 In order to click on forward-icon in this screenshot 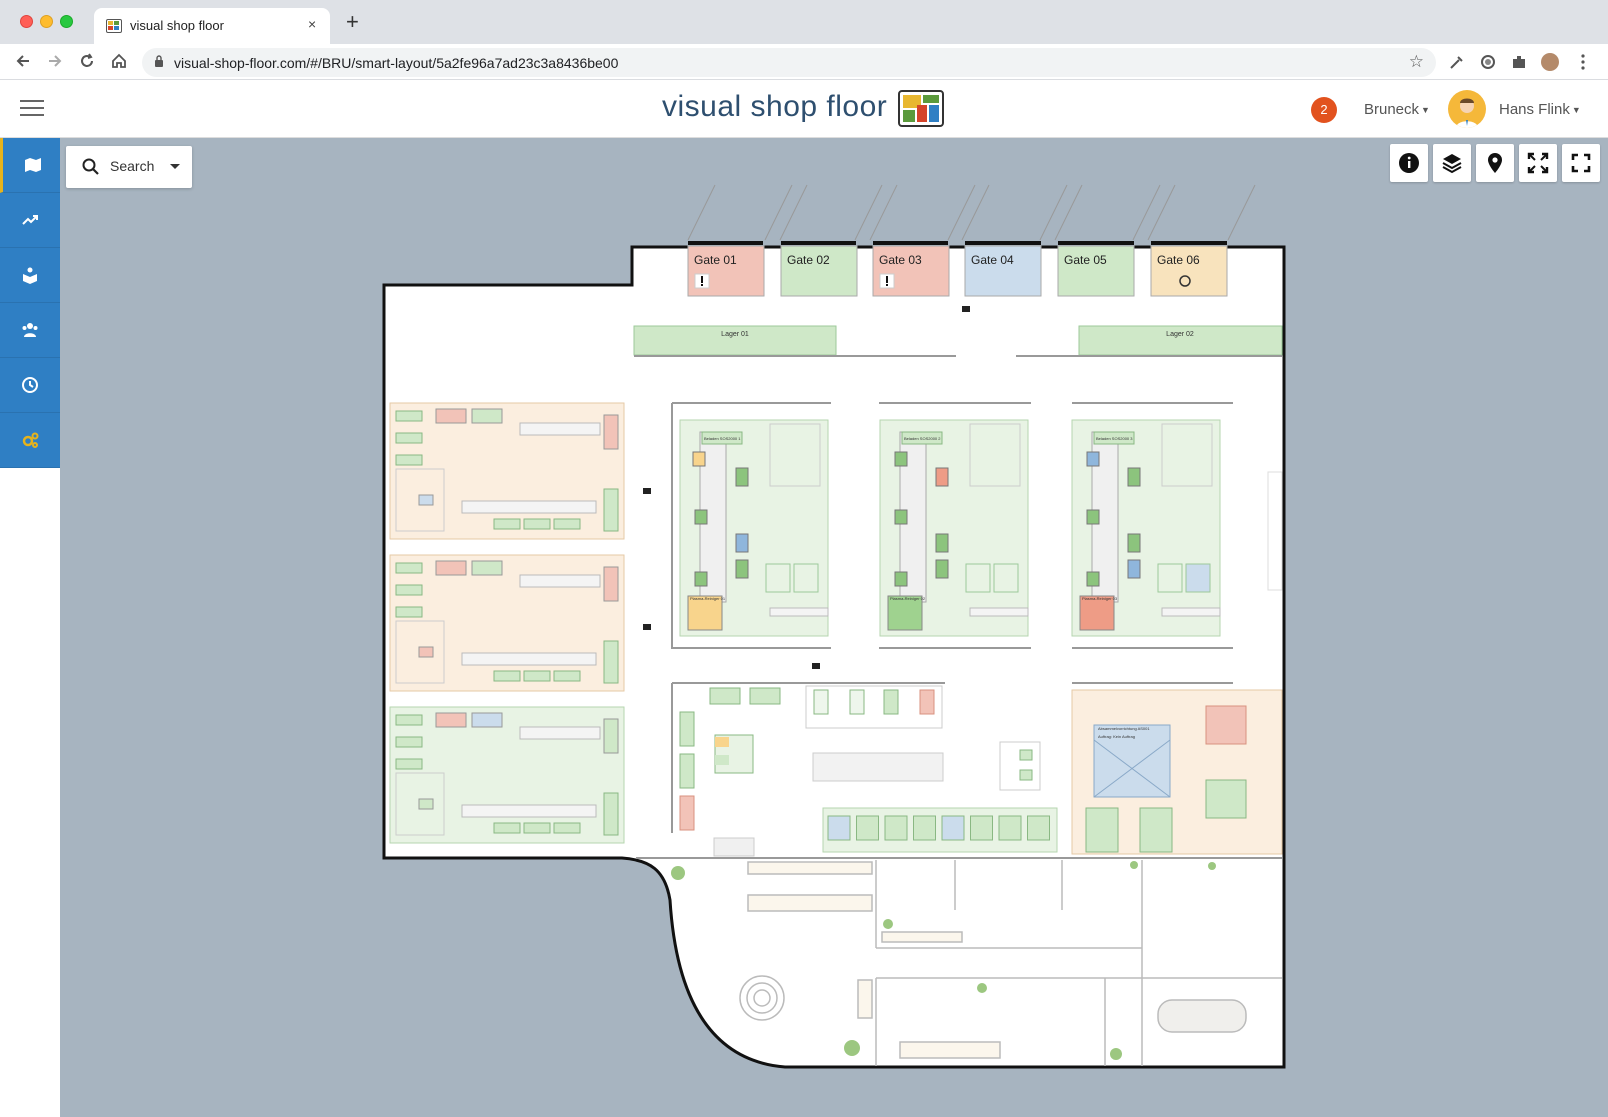, I will do `click(55, 61)`.